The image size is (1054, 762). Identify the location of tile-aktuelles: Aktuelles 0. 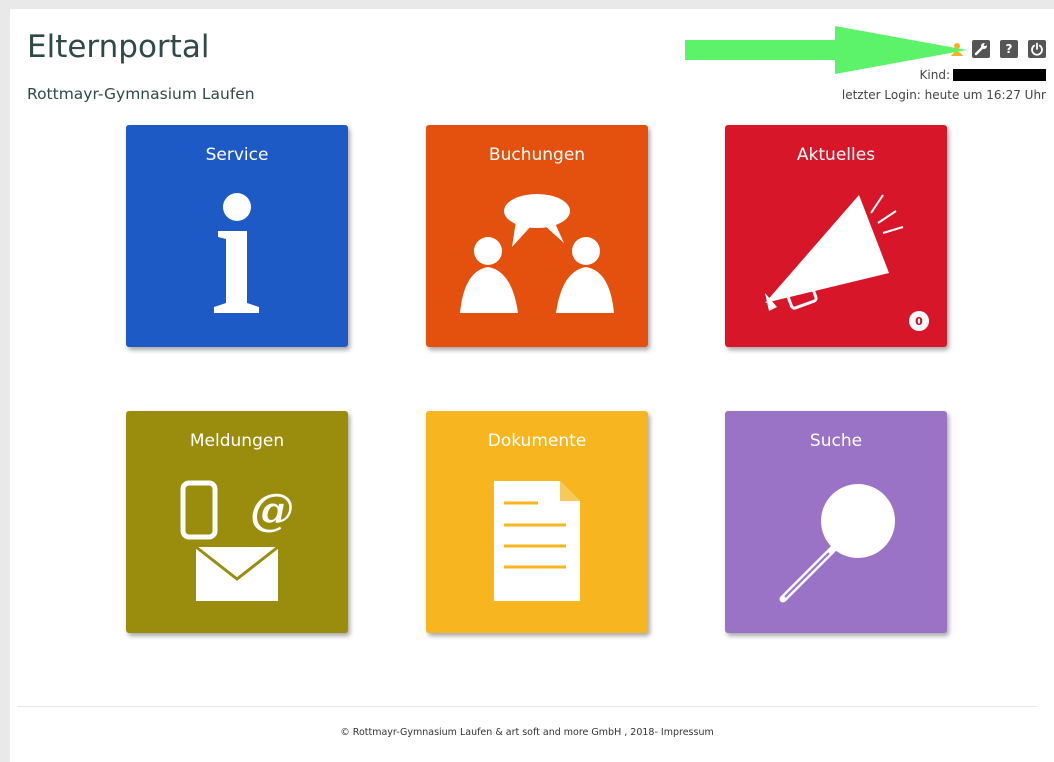
(836, 236).